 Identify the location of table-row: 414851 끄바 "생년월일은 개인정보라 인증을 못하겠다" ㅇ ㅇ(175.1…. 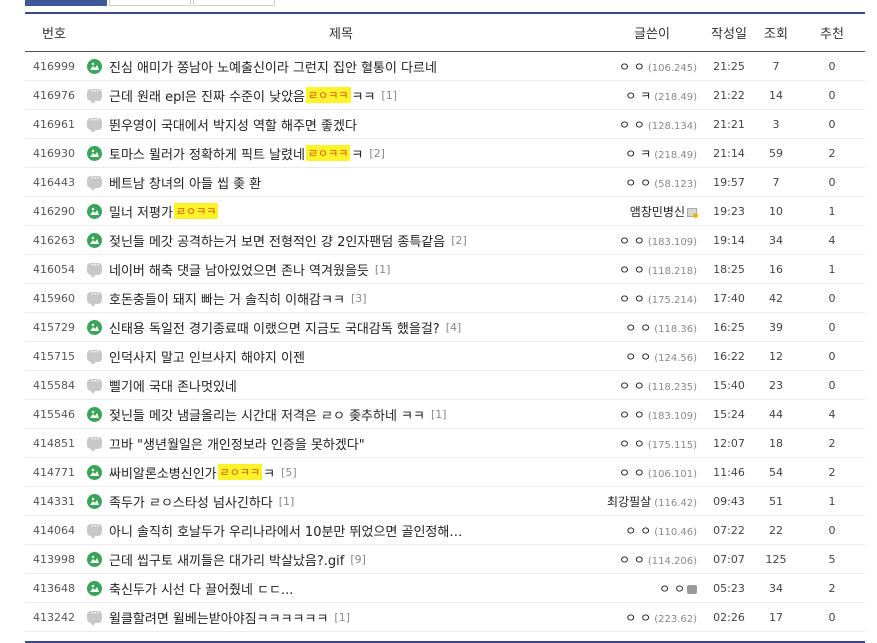
(445, 443).